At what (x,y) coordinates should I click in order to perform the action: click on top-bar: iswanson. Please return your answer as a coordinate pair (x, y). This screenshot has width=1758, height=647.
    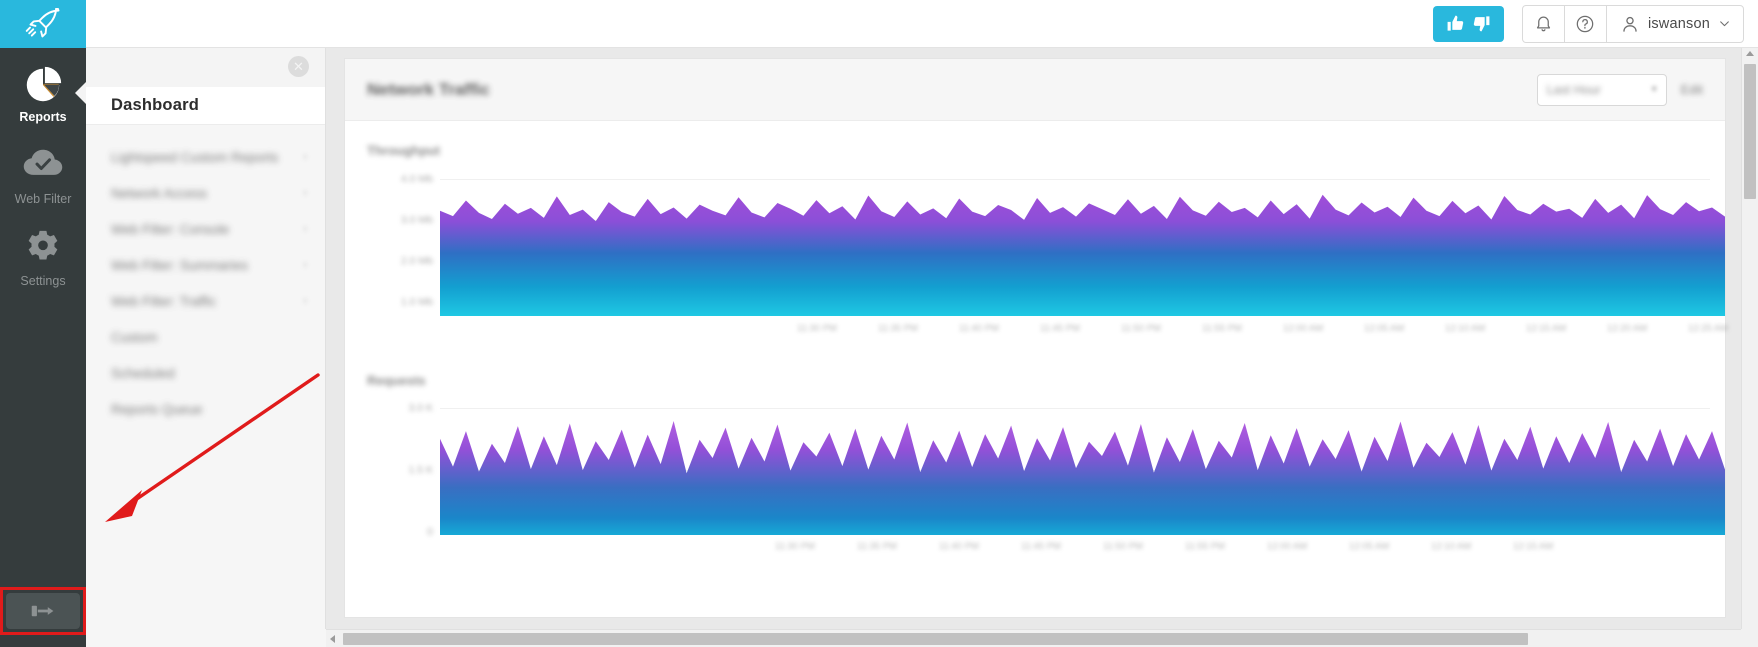
    Looking at the image, I should click on (879, 24).